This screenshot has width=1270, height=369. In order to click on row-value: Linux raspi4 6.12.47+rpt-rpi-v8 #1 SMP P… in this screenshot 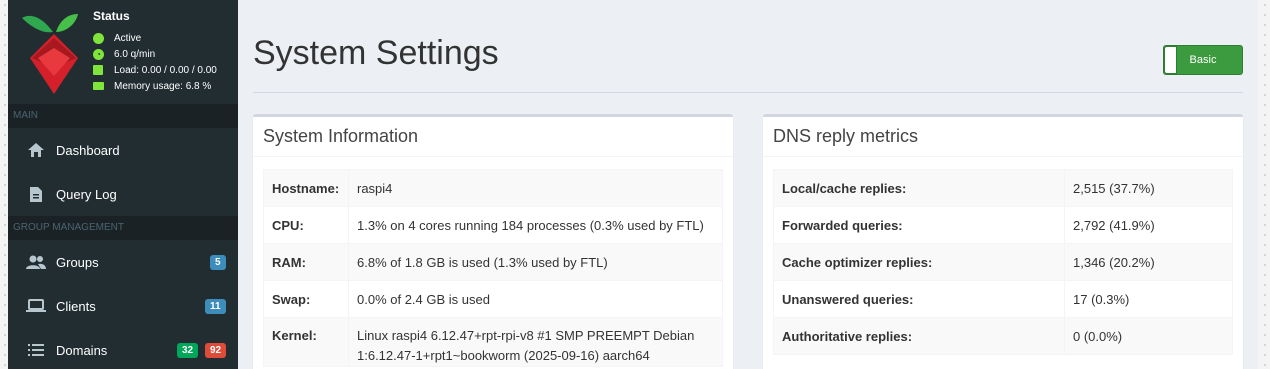, I will do `click(535, 342)`.